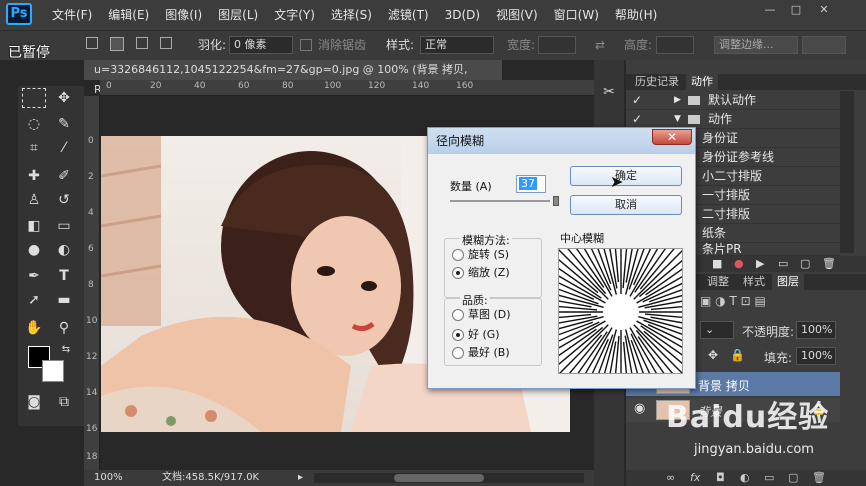 The image size is (866, 486). Describe the element at coordinates (829, 263) in the screenshot. I see `delete-action-icon: 🗑` at that location.